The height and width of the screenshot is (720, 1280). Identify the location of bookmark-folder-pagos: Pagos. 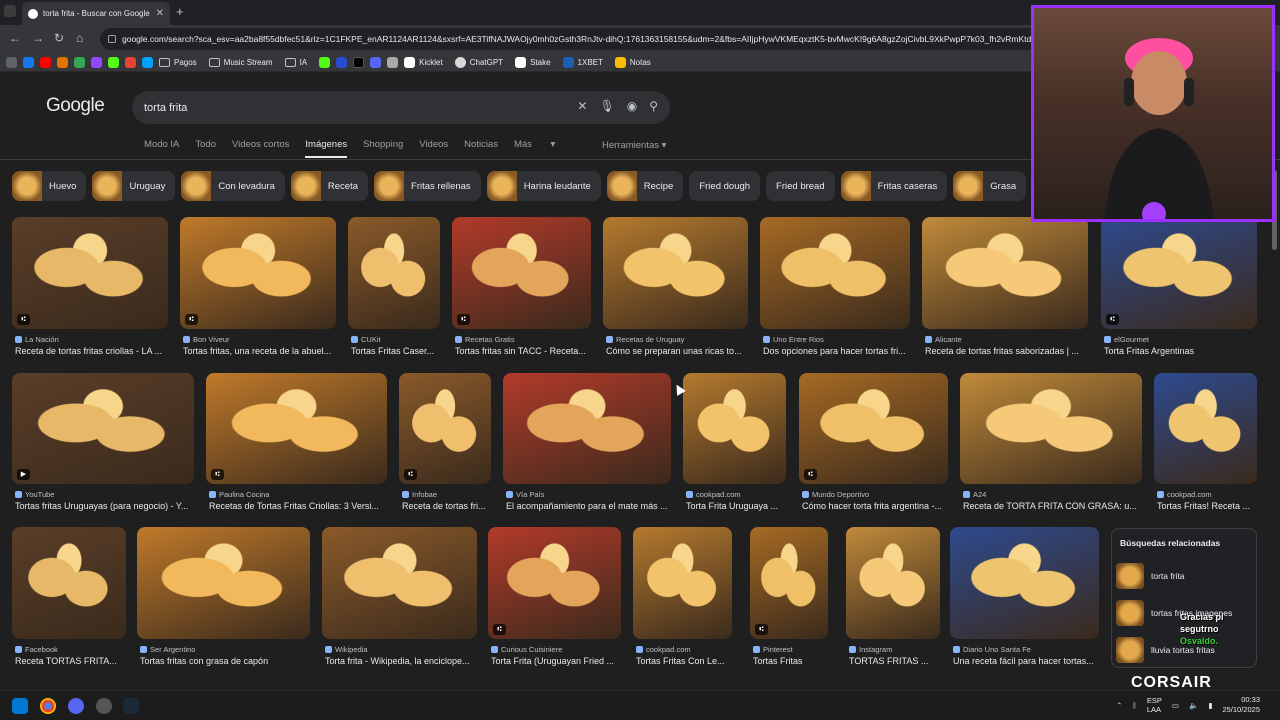
(178, 62).